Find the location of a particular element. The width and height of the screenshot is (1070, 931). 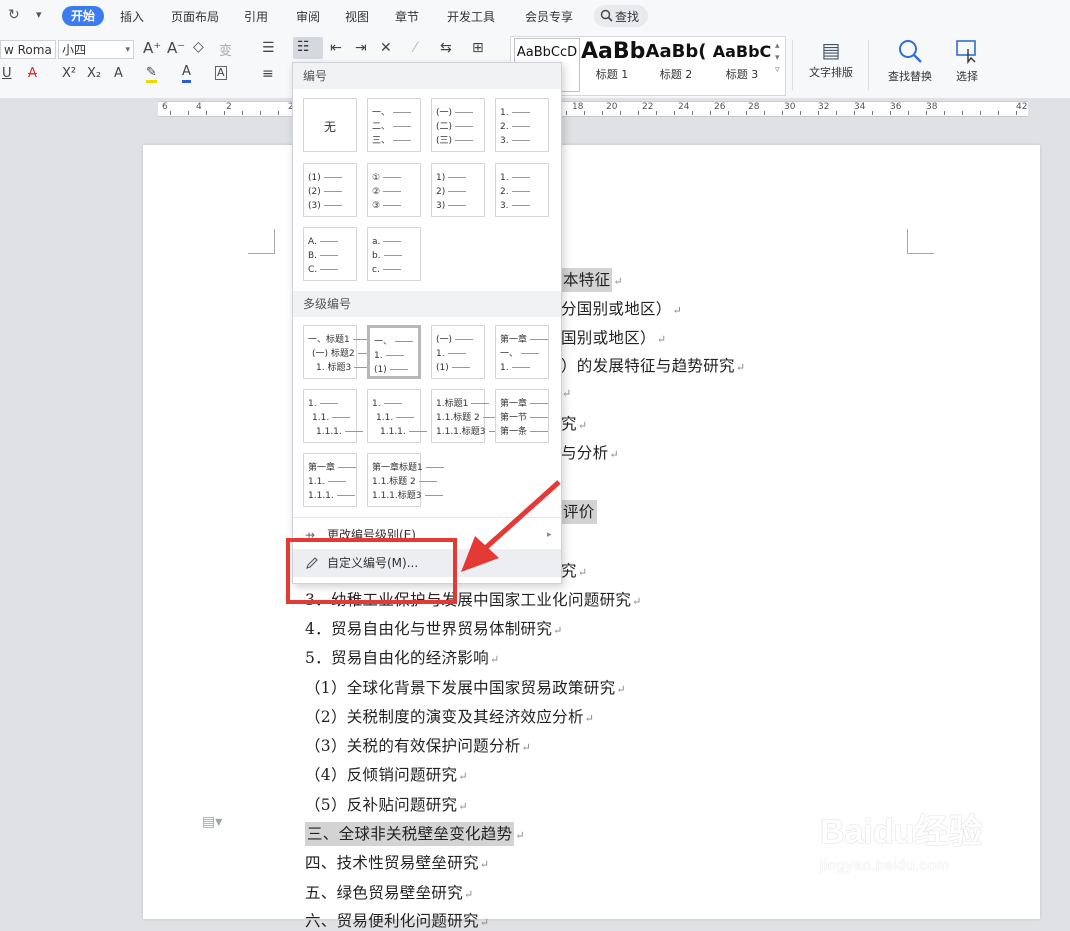

document-line: 三、全球非关税壁垒变化趋势 ↵ is located at coordinates (415, 834).